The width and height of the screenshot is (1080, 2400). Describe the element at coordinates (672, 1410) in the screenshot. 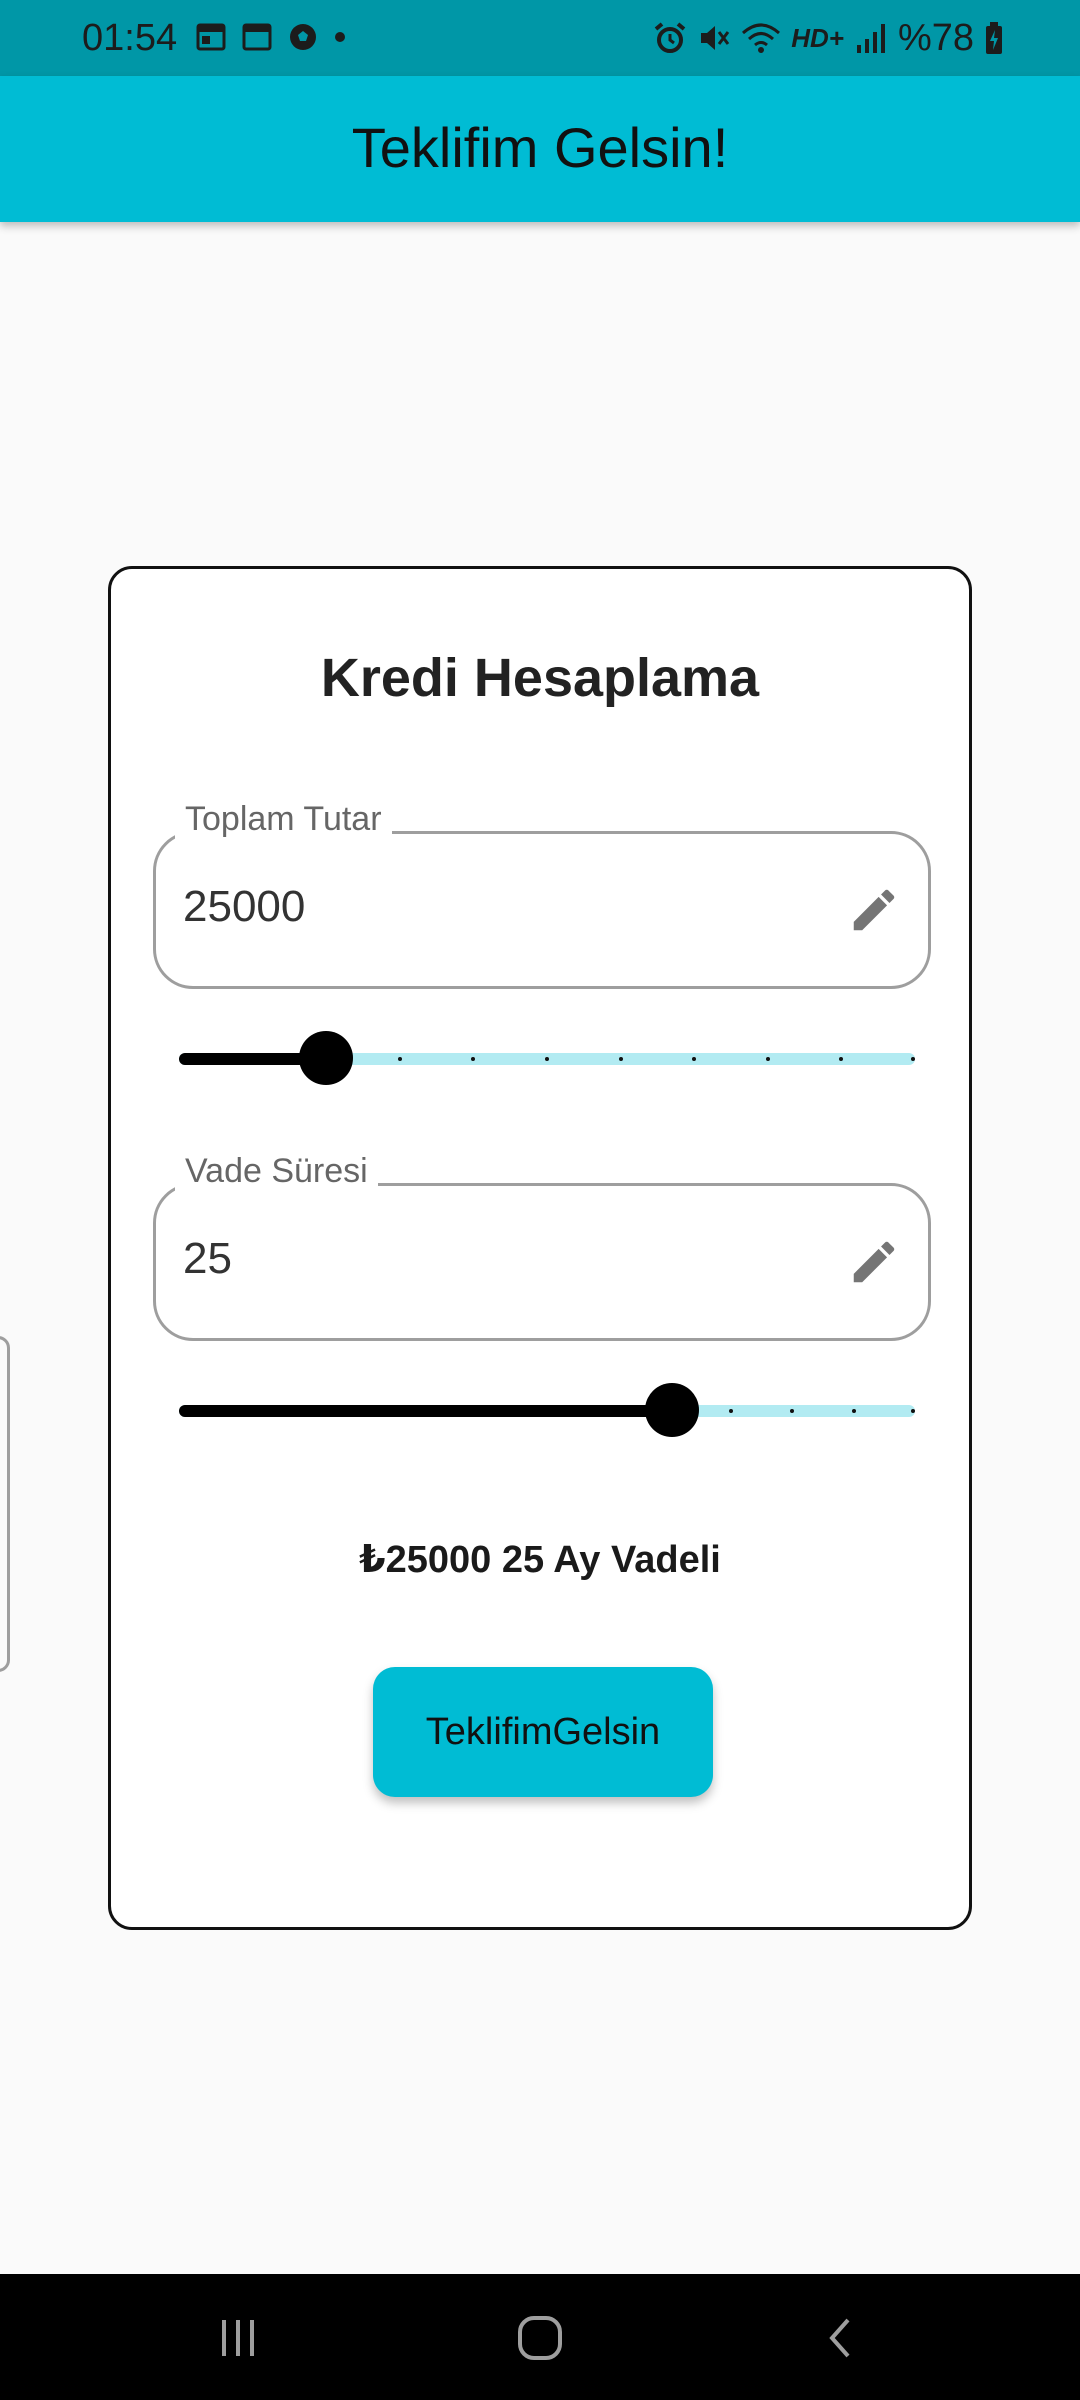

I see `term-slider-thumb` at that location.